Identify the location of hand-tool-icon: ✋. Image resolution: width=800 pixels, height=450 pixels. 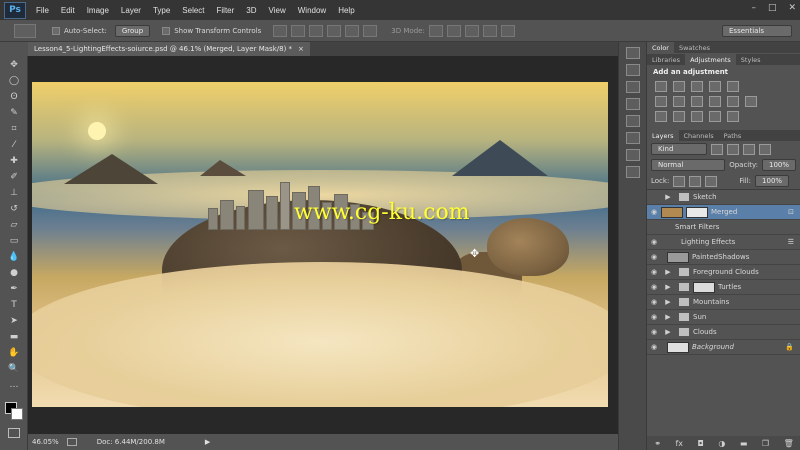
(14, 353).